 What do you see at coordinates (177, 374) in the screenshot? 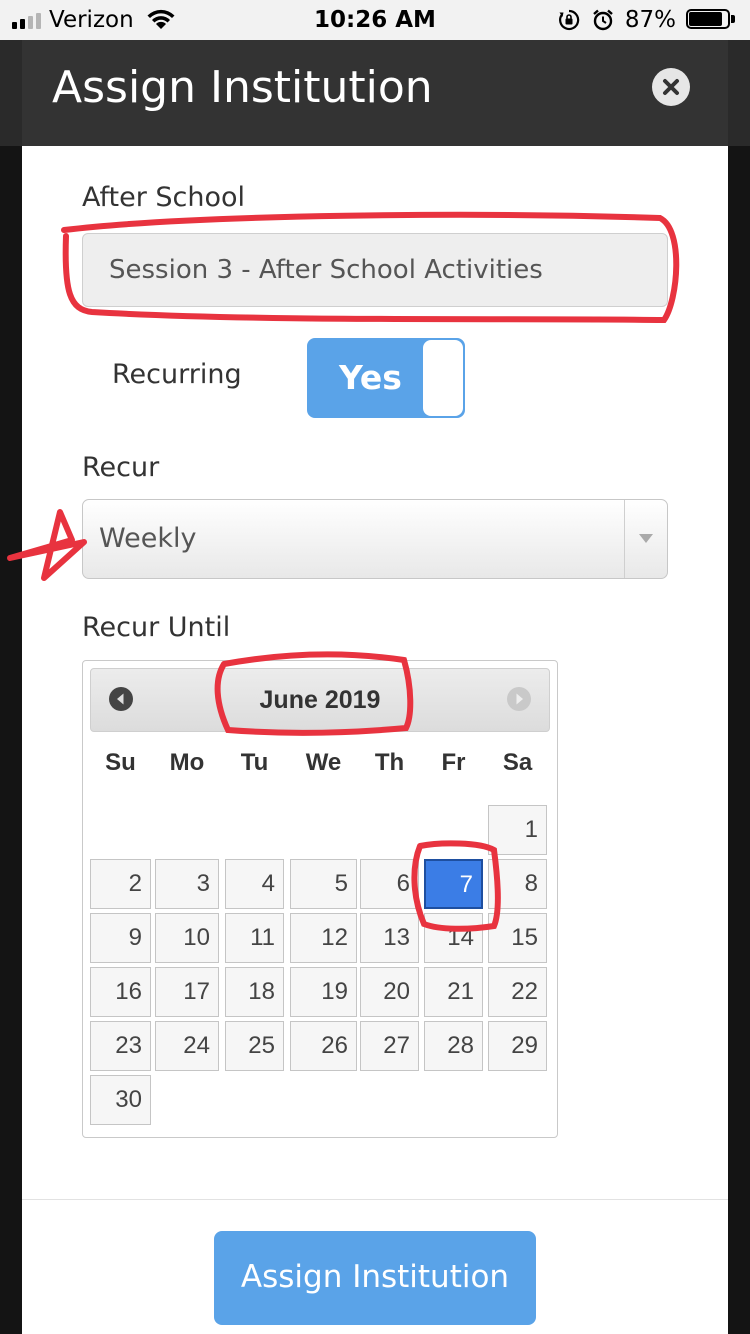
I see `recurring-label: Recurring` at bounding box center [177, 374].